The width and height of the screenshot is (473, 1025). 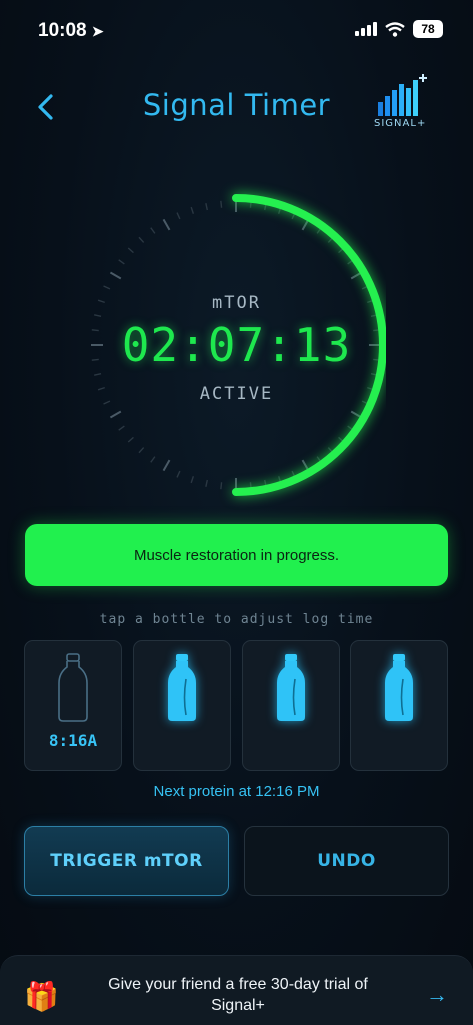 I want to click on bottle-card-1: 8:16A, so click(x=73, y=705).